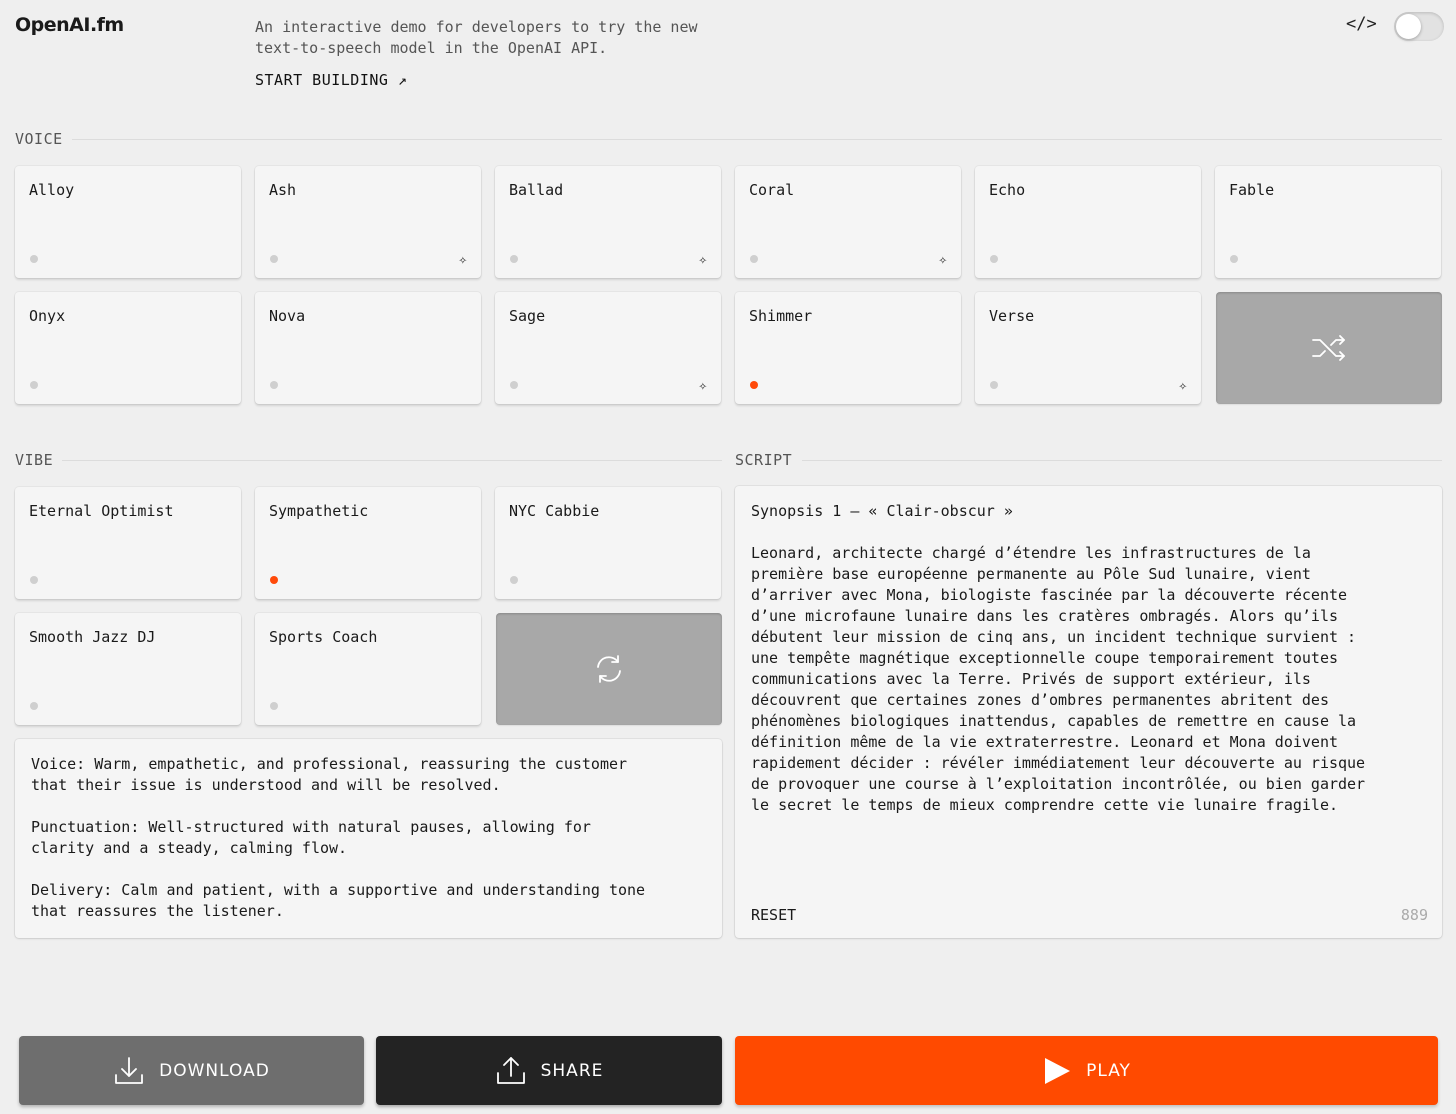 Image resolution: width=1456 pixels, height=1114 pixels. What do you see at coordinates (1007, 190) in the screenshot?
I see `voice-option-label: Echo` at bounding box center [1007, 190].